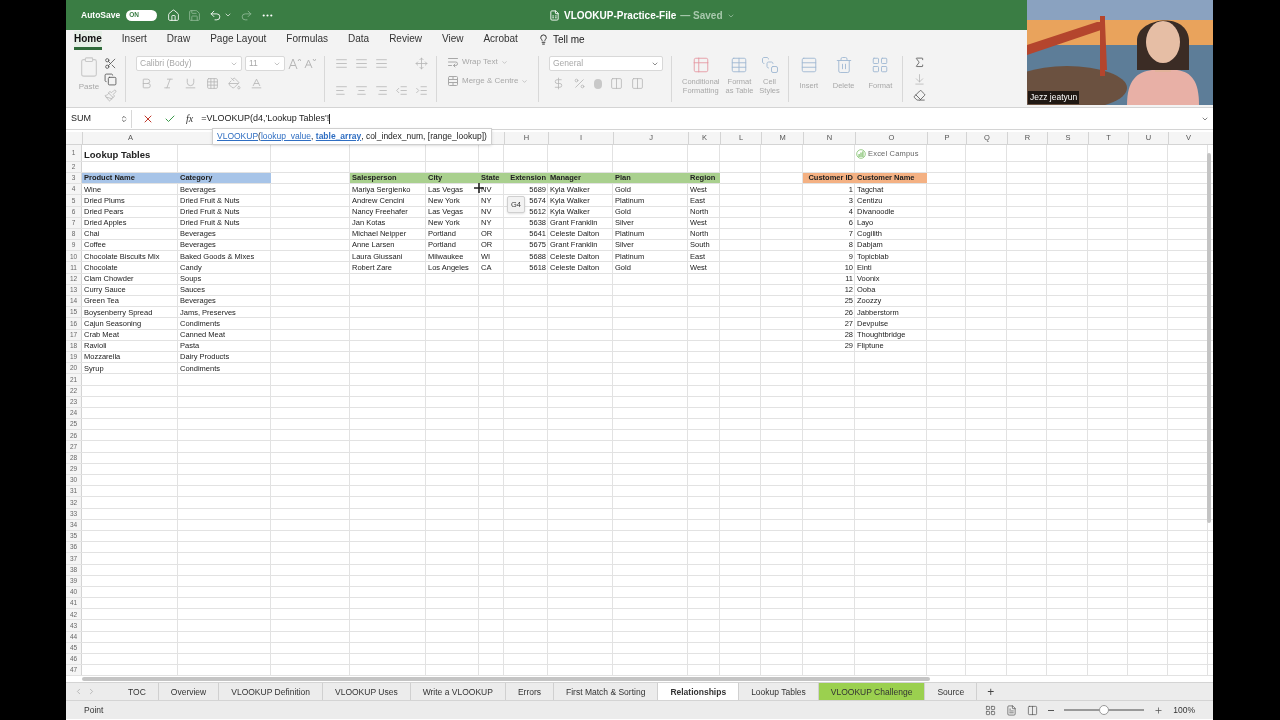 The height and width of the screenshot is (720, 1280). What do you see at coordinates (101, 15) in the screenshot?
I see `autosave-label: AutoSave` at bounding box center [101, 15].